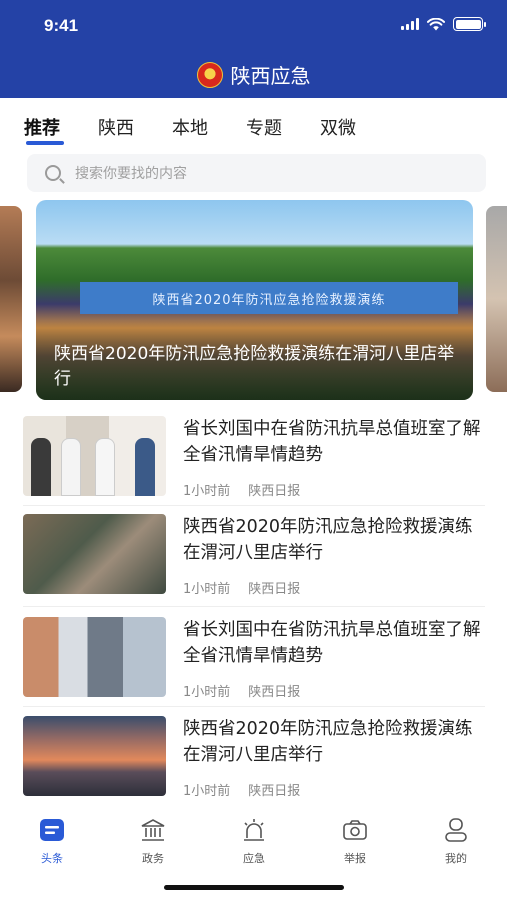  I want to click on tabbar-government: 政务, so click(153, 842).